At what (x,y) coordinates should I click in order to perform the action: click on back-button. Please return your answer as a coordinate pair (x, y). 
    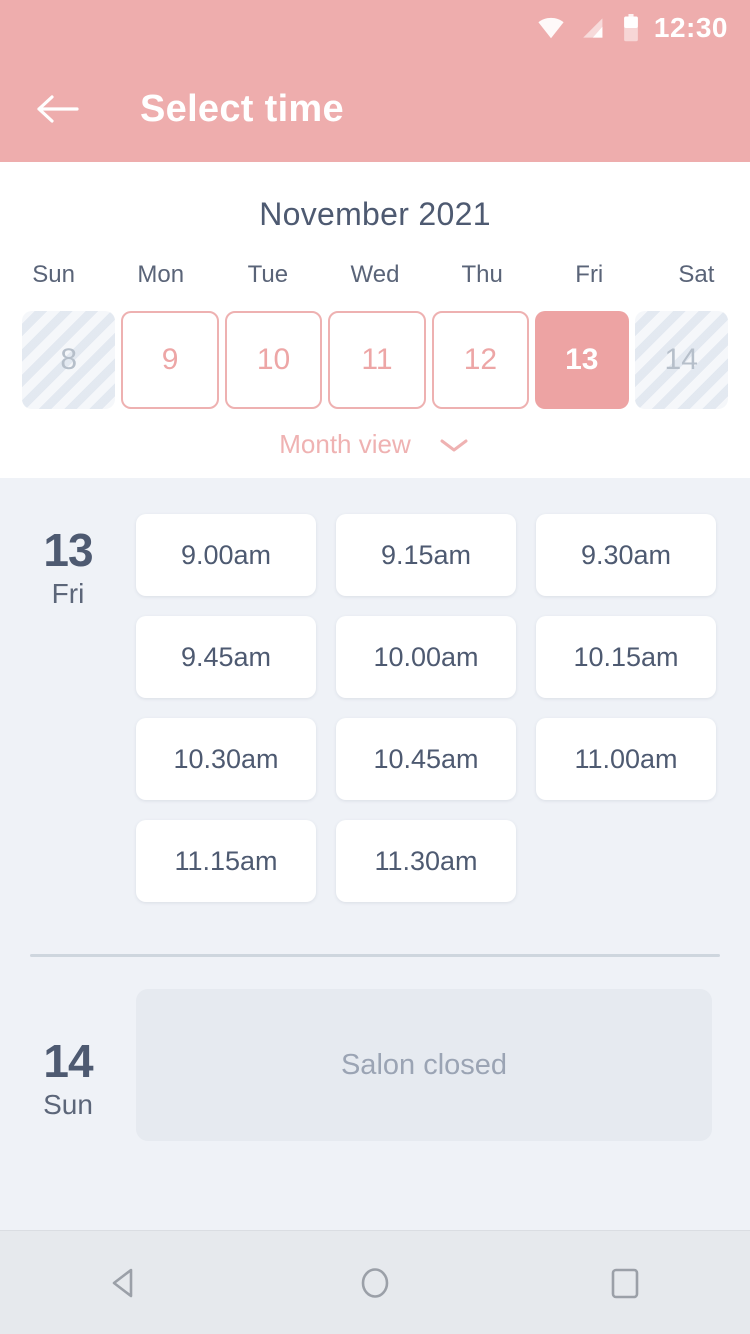
    Looking at the image, I should click on (57, 109).